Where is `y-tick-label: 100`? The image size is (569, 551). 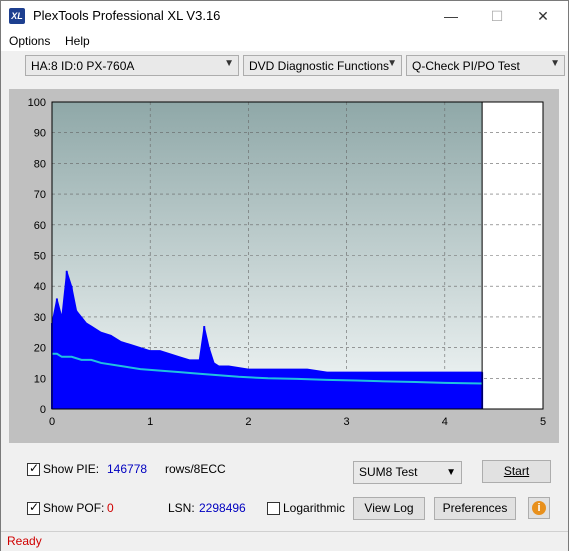
y-tick-label: 100 is located at coordinates (37, 103).